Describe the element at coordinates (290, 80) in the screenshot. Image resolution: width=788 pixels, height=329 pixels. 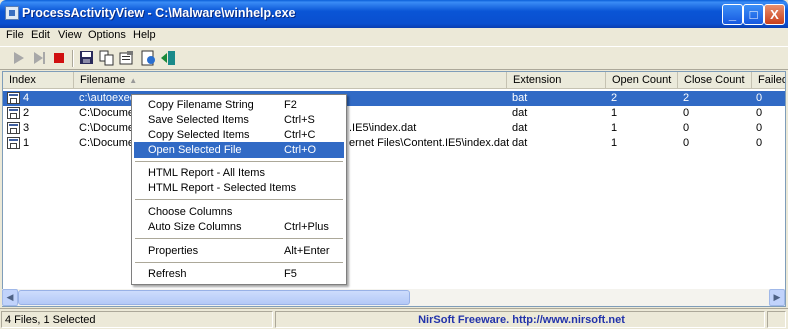
I see `column-header-filename: Filename ▲` at that location.